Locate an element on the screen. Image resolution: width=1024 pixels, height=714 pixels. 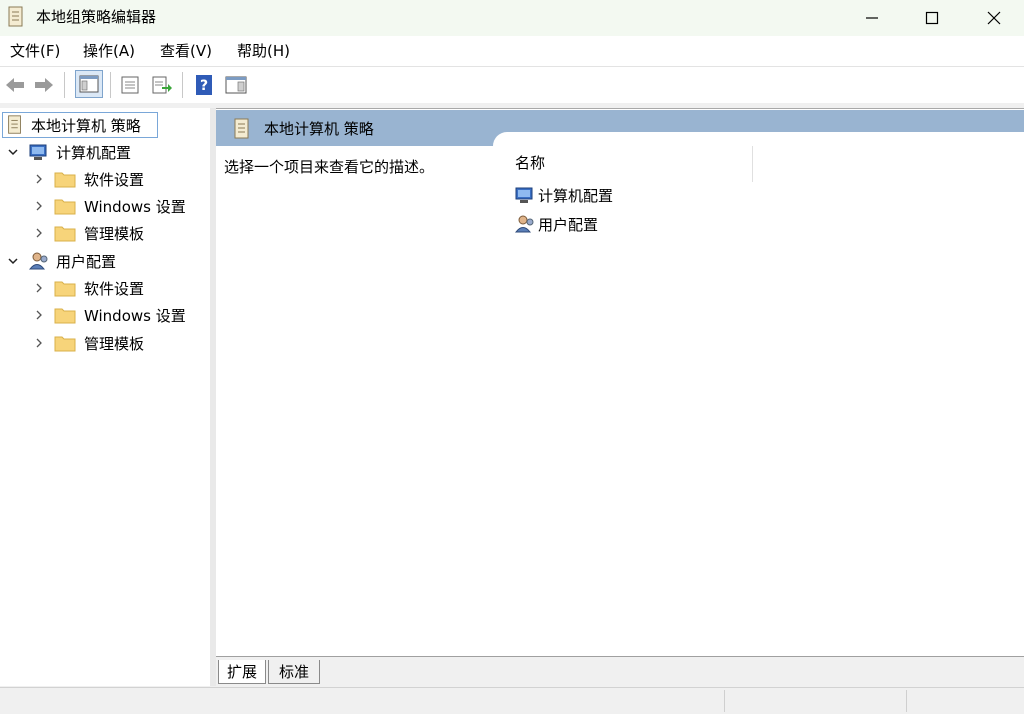
tree-node-computer-config: 计算机配置 is located at coordinates (68, 152).